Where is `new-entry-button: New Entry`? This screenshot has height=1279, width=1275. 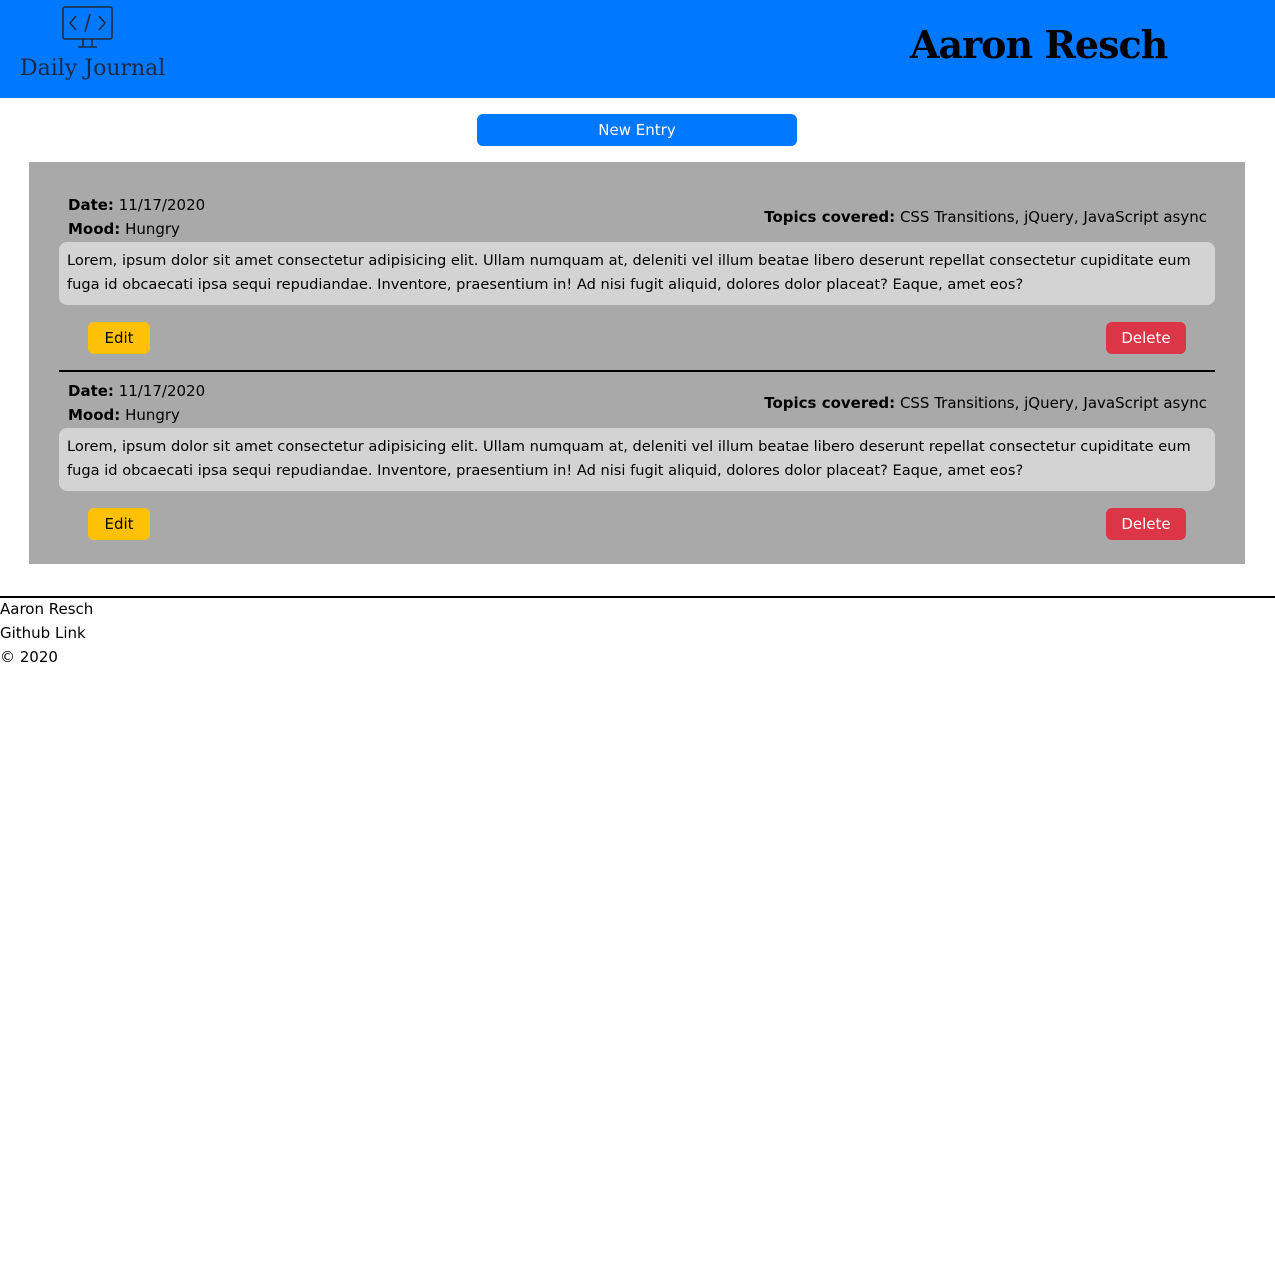
new-entry-button: New Entry is located at coordinates (637, 130).